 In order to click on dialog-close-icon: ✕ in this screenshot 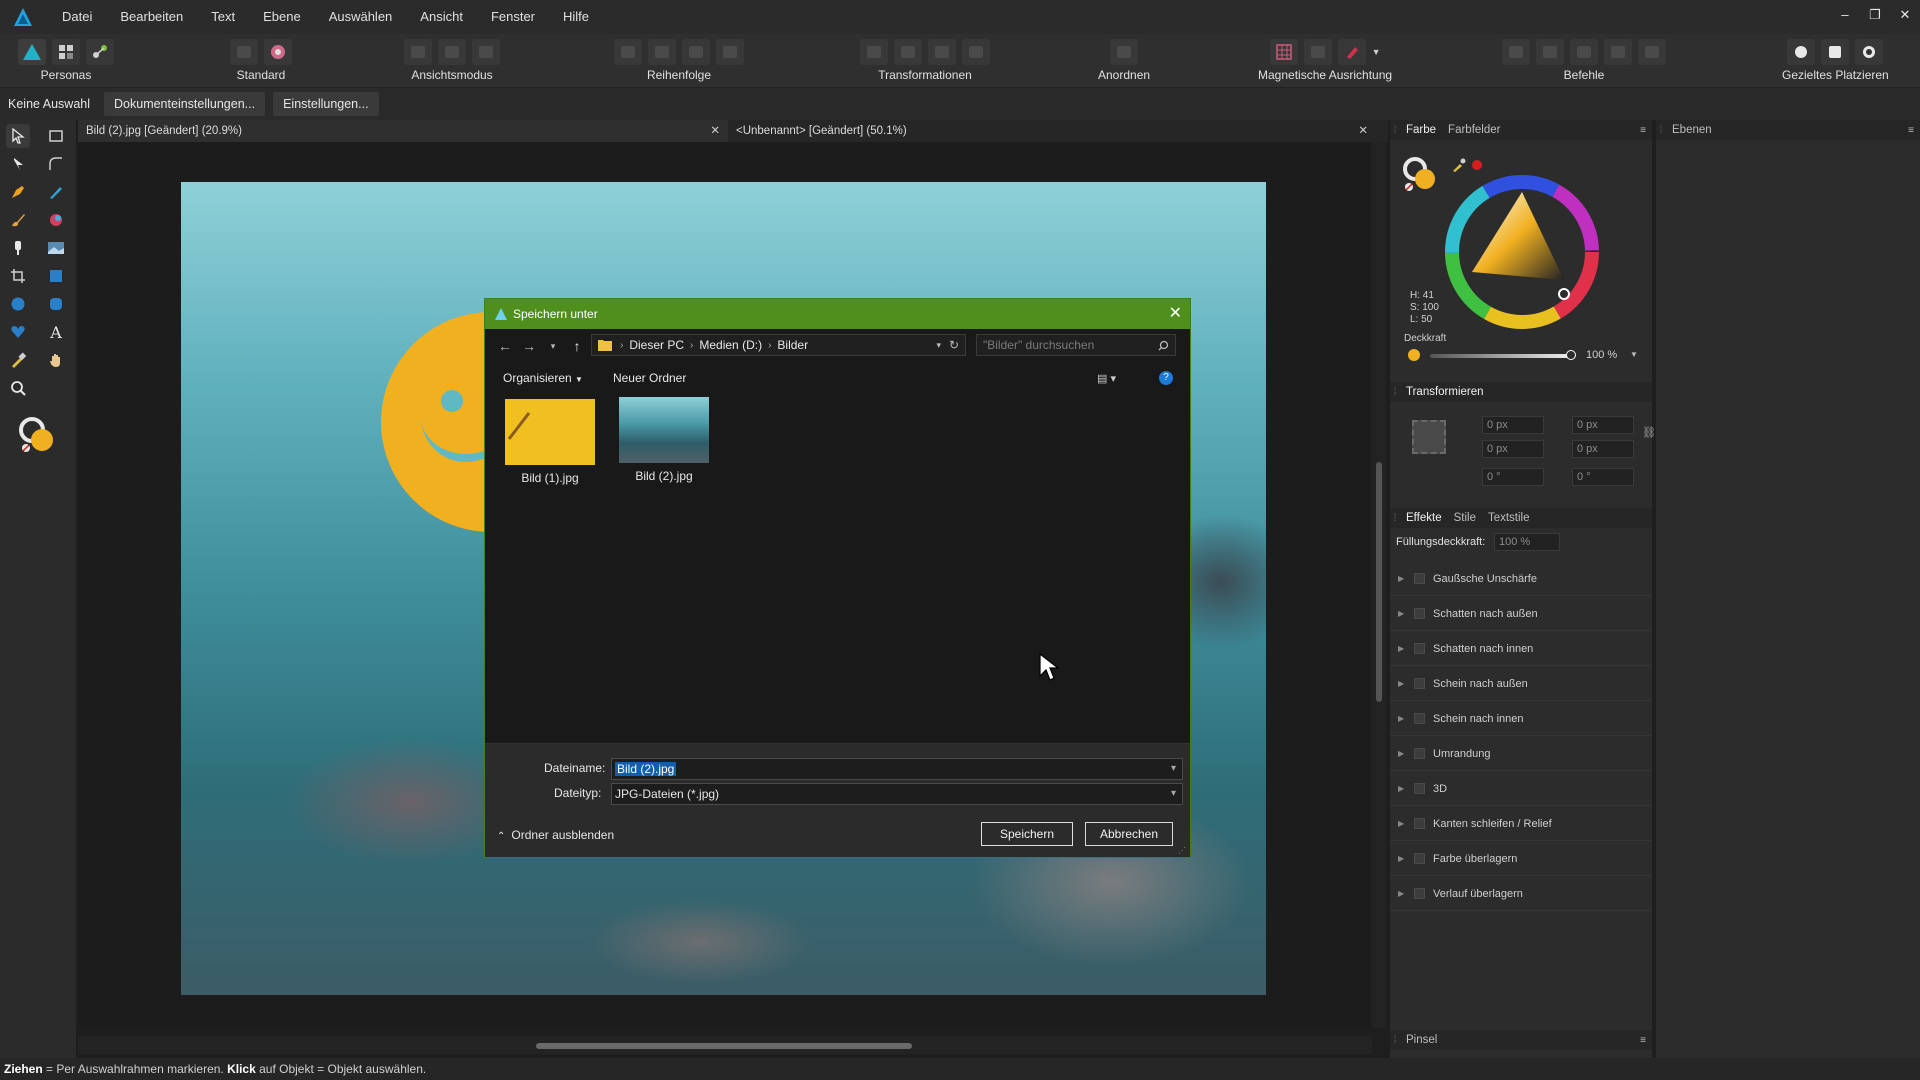, I will do `click(1175, 313)`.